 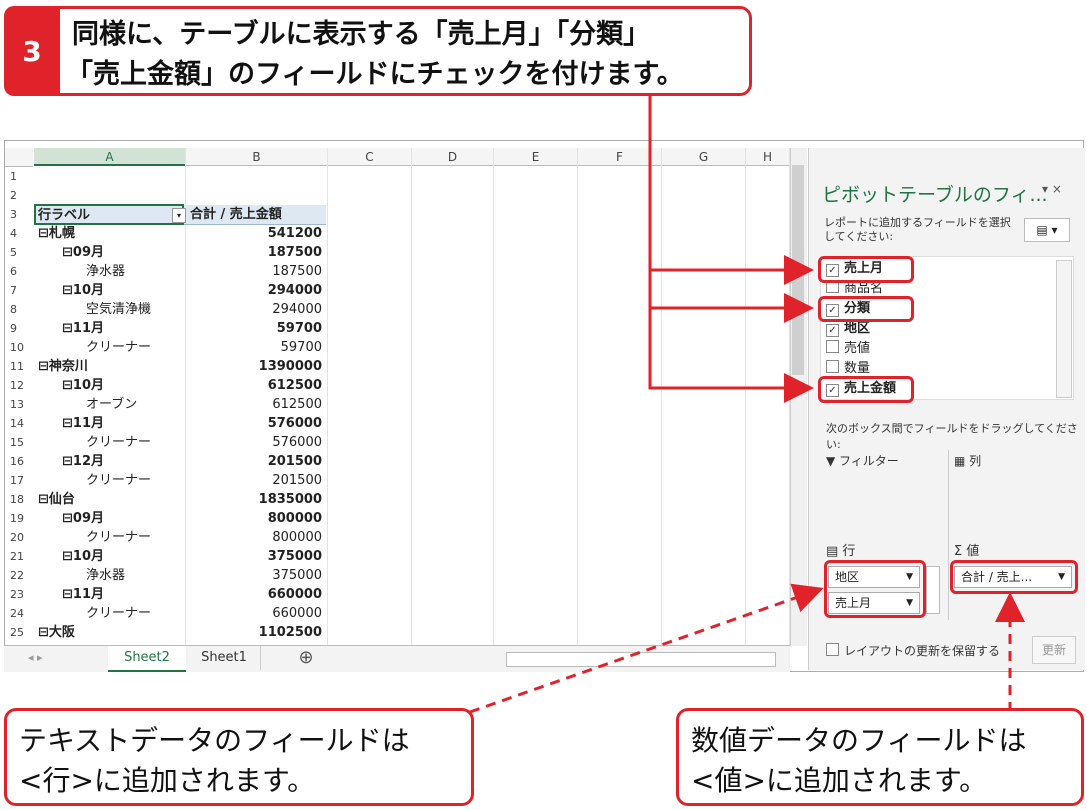 I want to click on callout-num-line1: 数値データのフィールドは, so click(x=859, y=740).